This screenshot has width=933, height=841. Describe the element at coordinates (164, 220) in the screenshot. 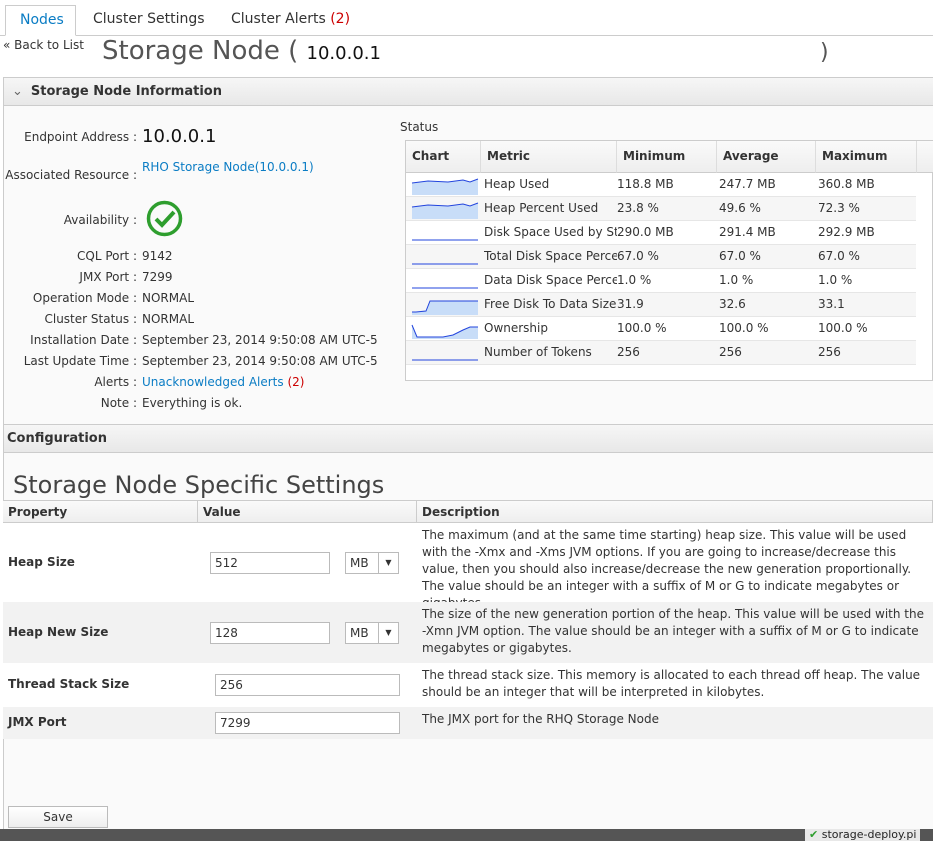

I see `check-circle-icon` at that location.